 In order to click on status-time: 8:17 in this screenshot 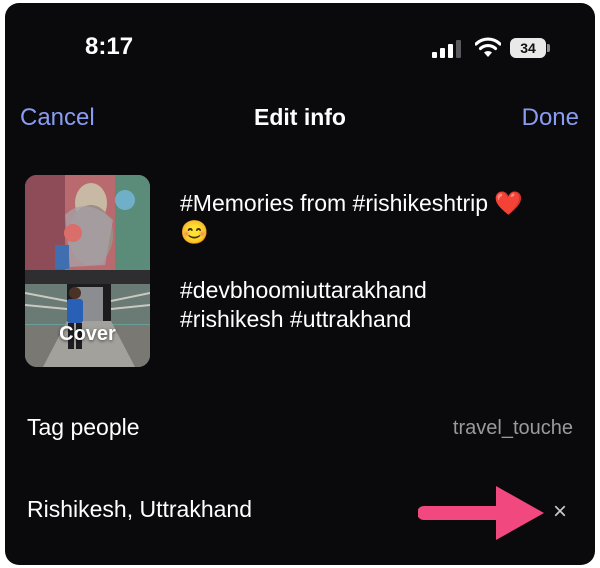, I will do `click(109, 46)`.